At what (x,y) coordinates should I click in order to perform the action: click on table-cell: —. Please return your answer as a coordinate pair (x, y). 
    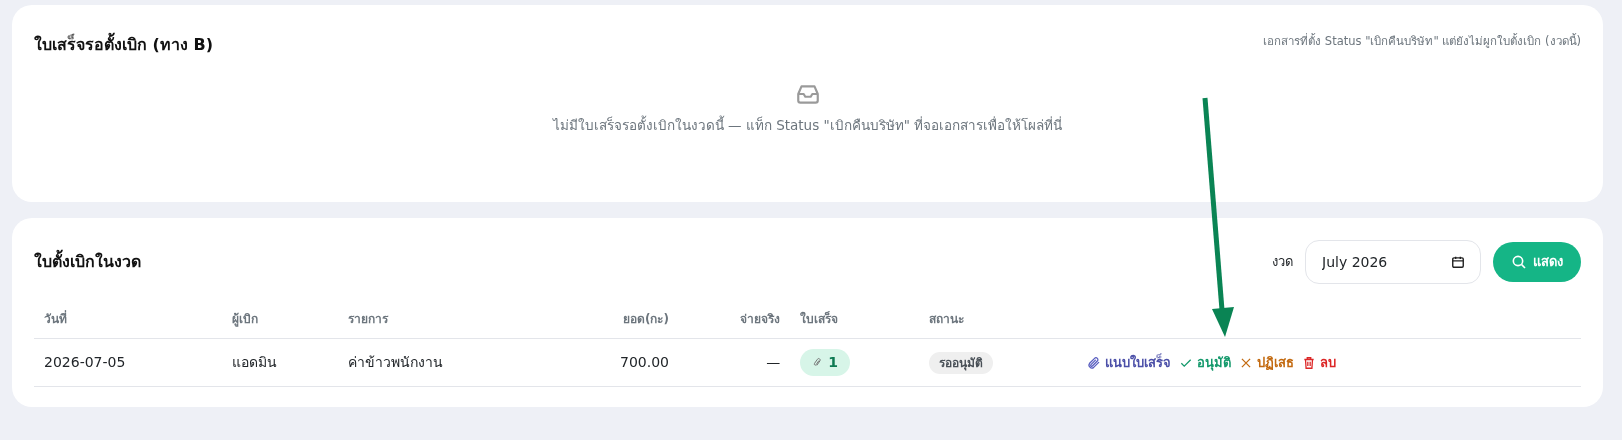
    Looking at the image, I should click on (734, 362).